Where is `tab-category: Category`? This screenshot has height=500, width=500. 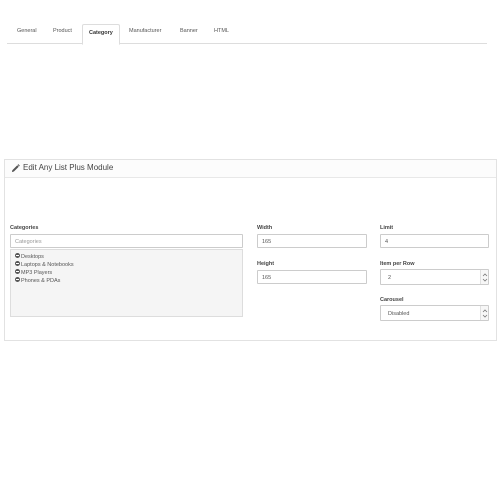
tab-category: Category is located at coordinates (101, 34).